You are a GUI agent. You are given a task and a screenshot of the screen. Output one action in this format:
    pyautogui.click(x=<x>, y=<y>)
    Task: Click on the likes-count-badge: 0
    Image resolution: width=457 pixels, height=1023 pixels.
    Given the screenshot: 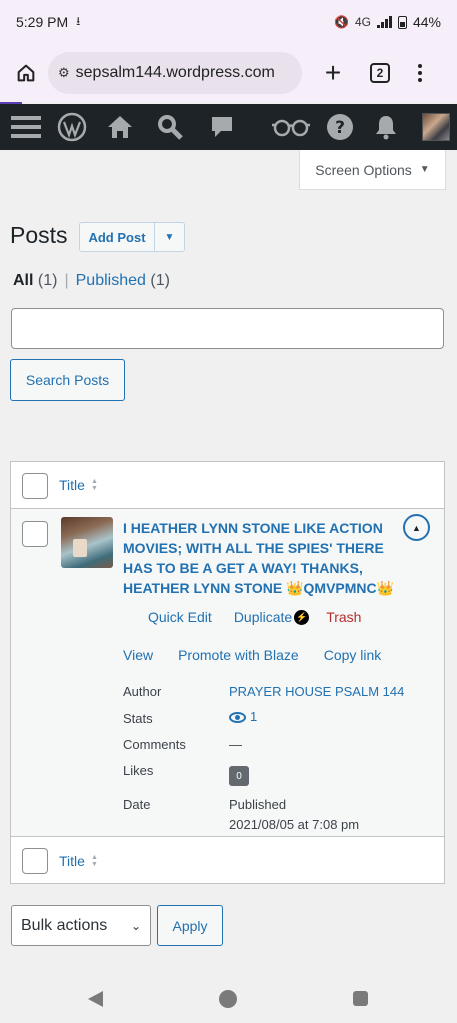 What is the action you would take?
    pyautogui.click(x=239, y=776)
    